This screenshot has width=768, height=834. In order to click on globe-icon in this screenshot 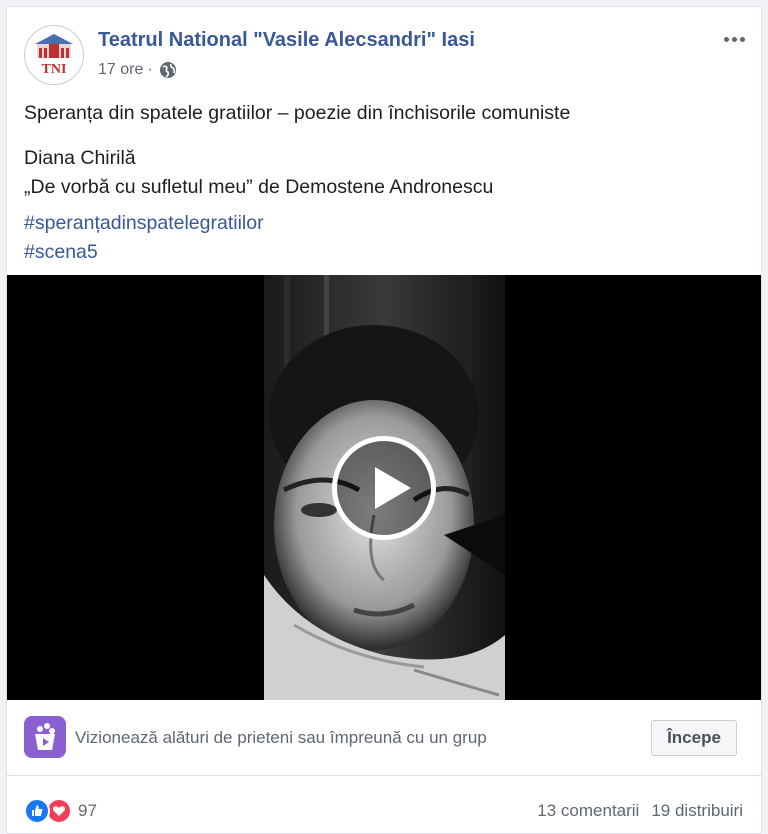, I will do `click(168, 70)`.